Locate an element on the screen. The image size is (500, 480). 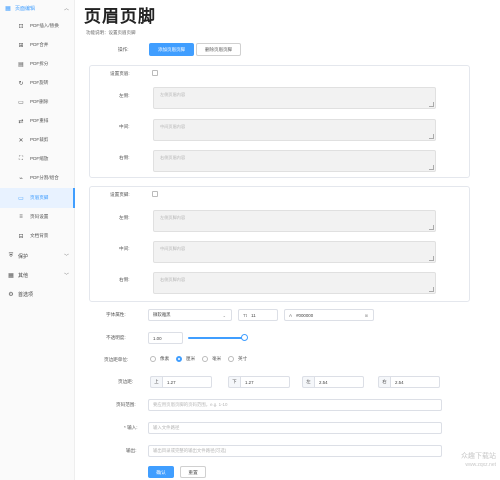
sidebar-item-label: PDF删除 is located at coordinates (39, 101).